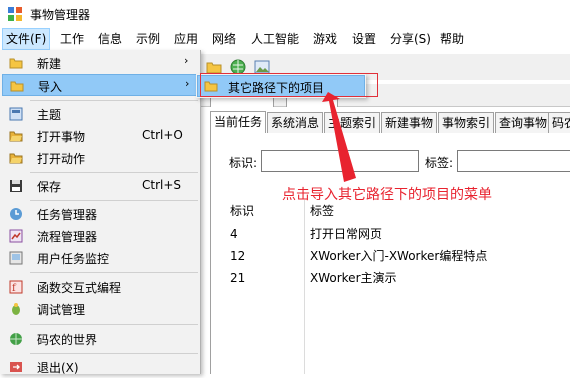 This screenshot has width=570, height=378. I want to click on menu-examples: 示例, so click(148, 39).